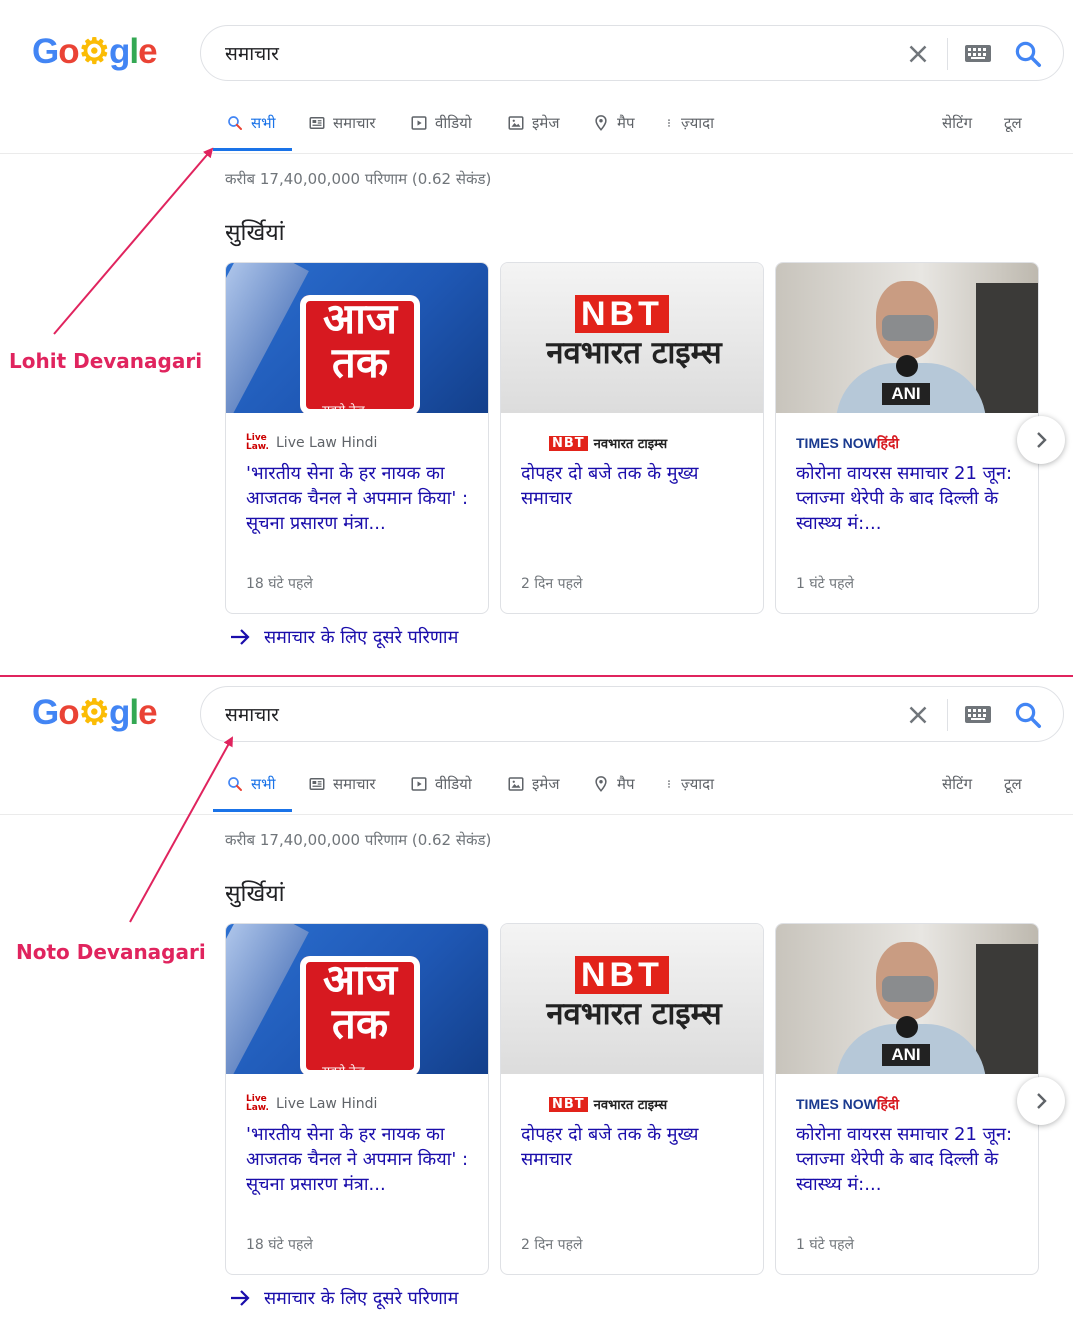 The image size is (1073, 1333). I want to click on search-bar, so click(632, 714).